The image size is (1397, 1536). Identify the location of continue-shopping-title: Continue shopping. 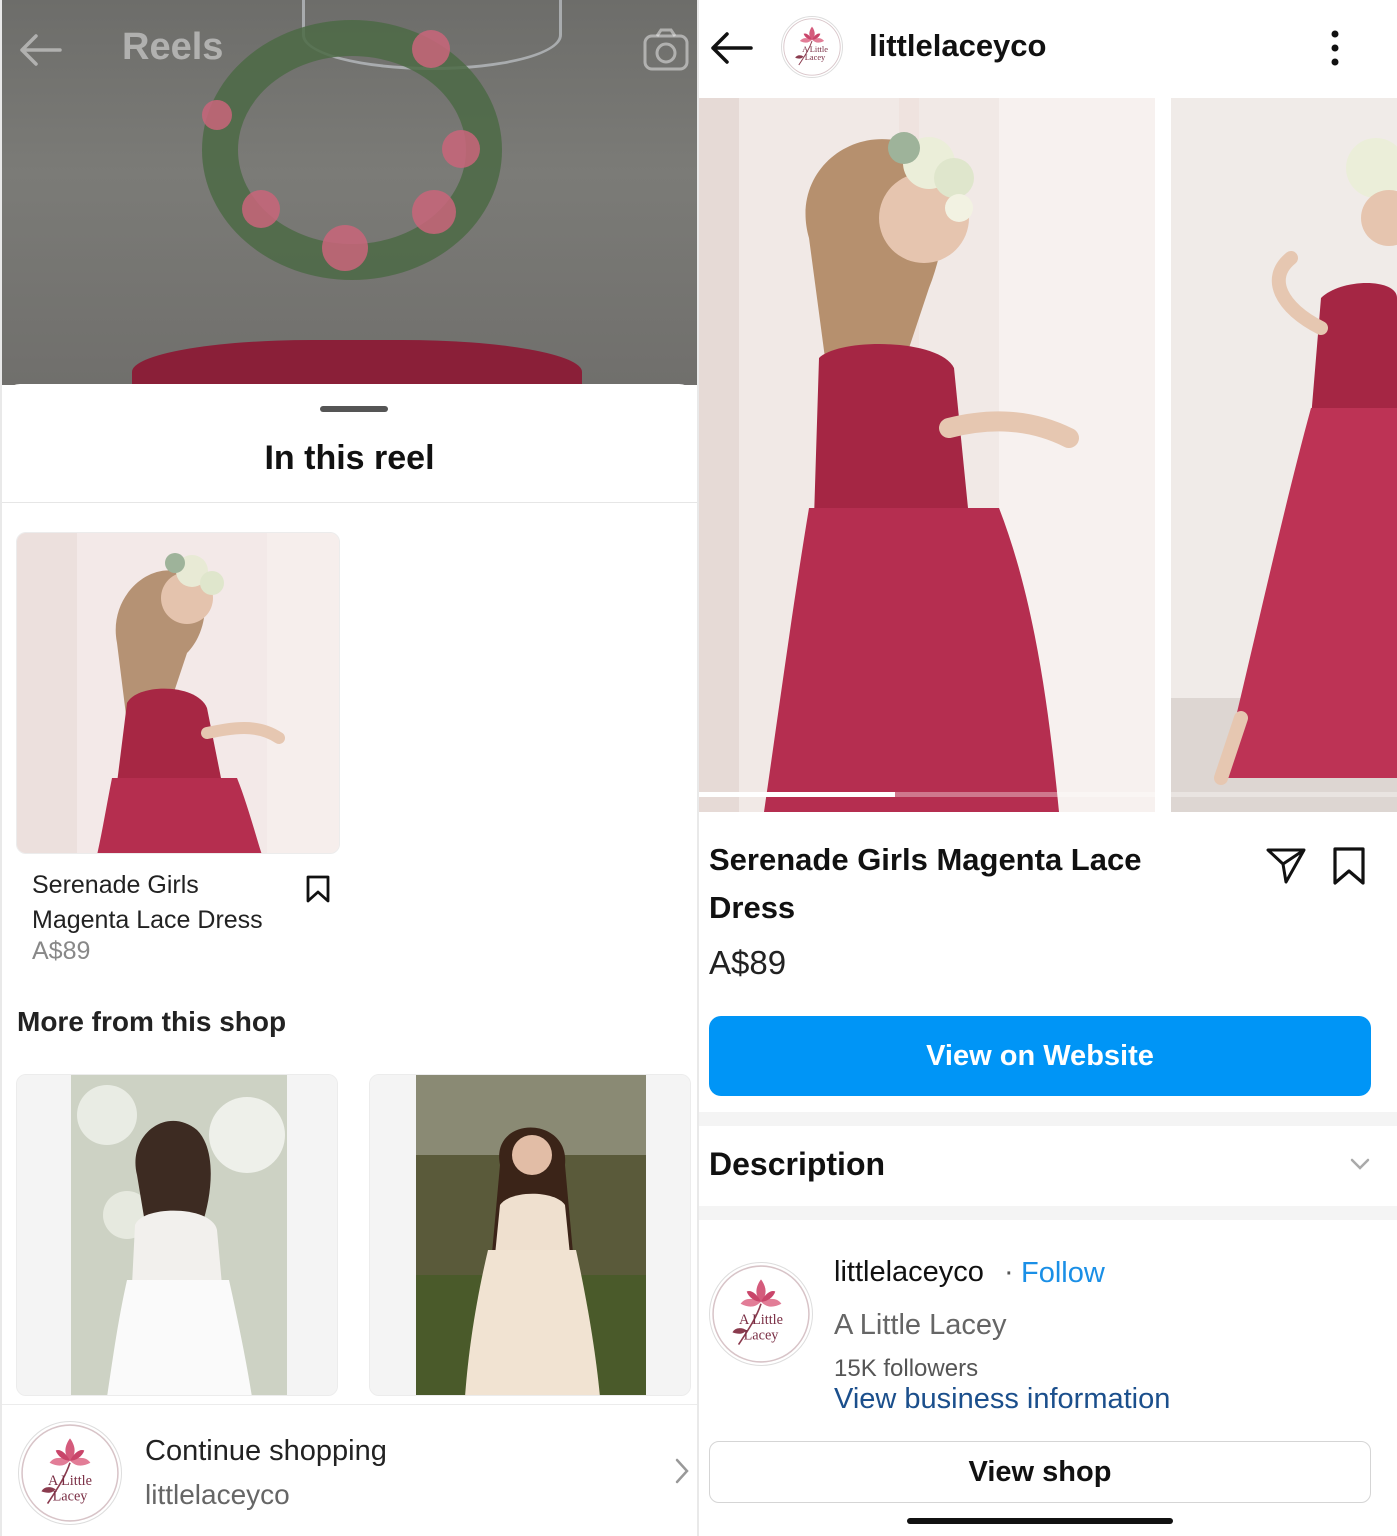
(266, 1451).